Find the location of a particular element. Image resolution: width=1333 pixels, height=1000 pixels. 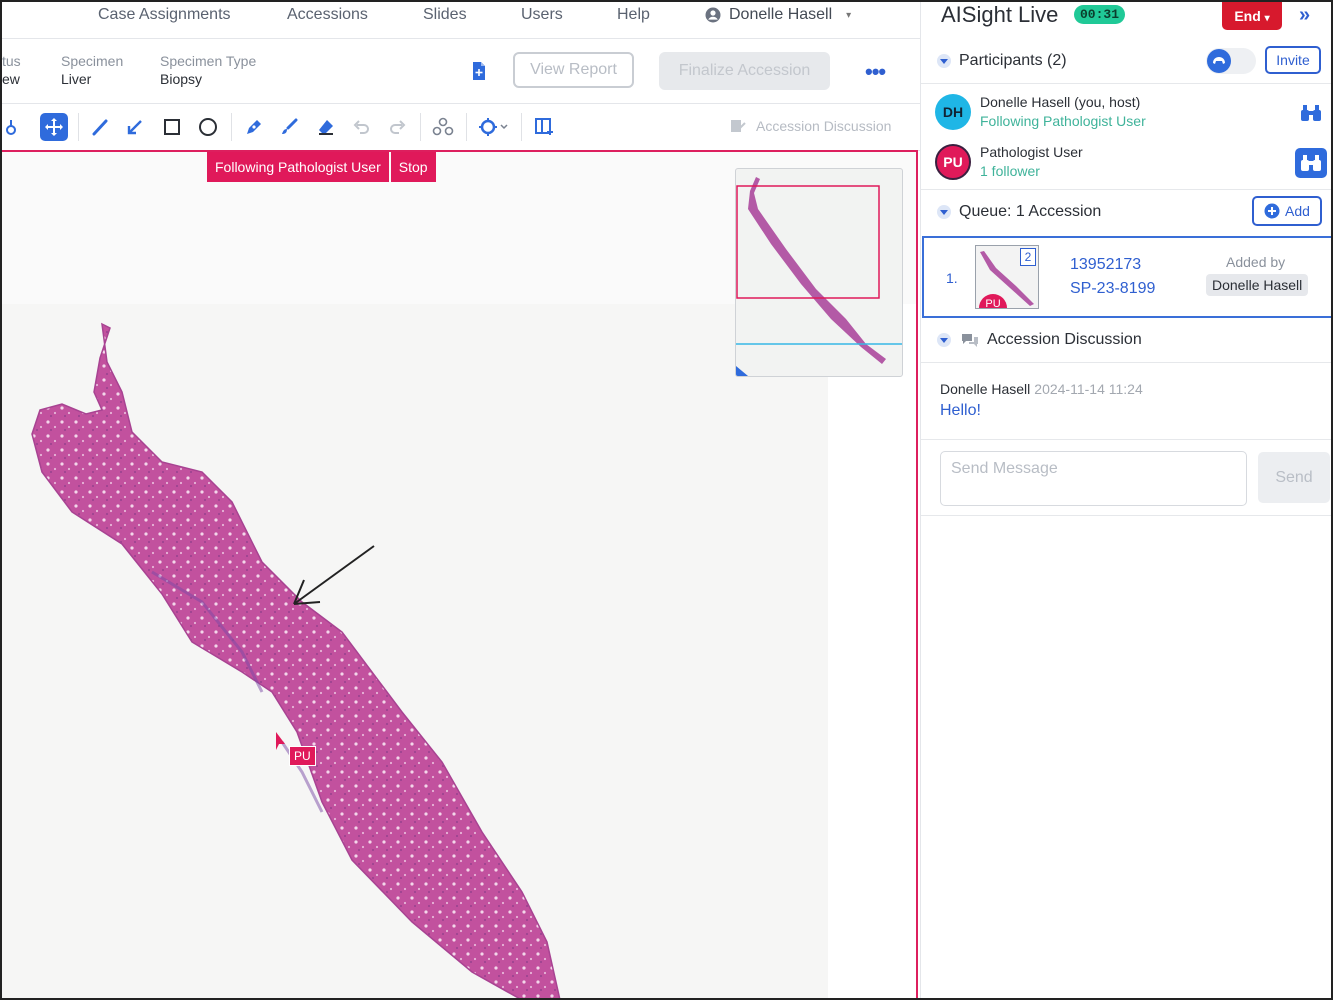

slide-thumbnail: 2 PU is located at coordinates (1007, 277).